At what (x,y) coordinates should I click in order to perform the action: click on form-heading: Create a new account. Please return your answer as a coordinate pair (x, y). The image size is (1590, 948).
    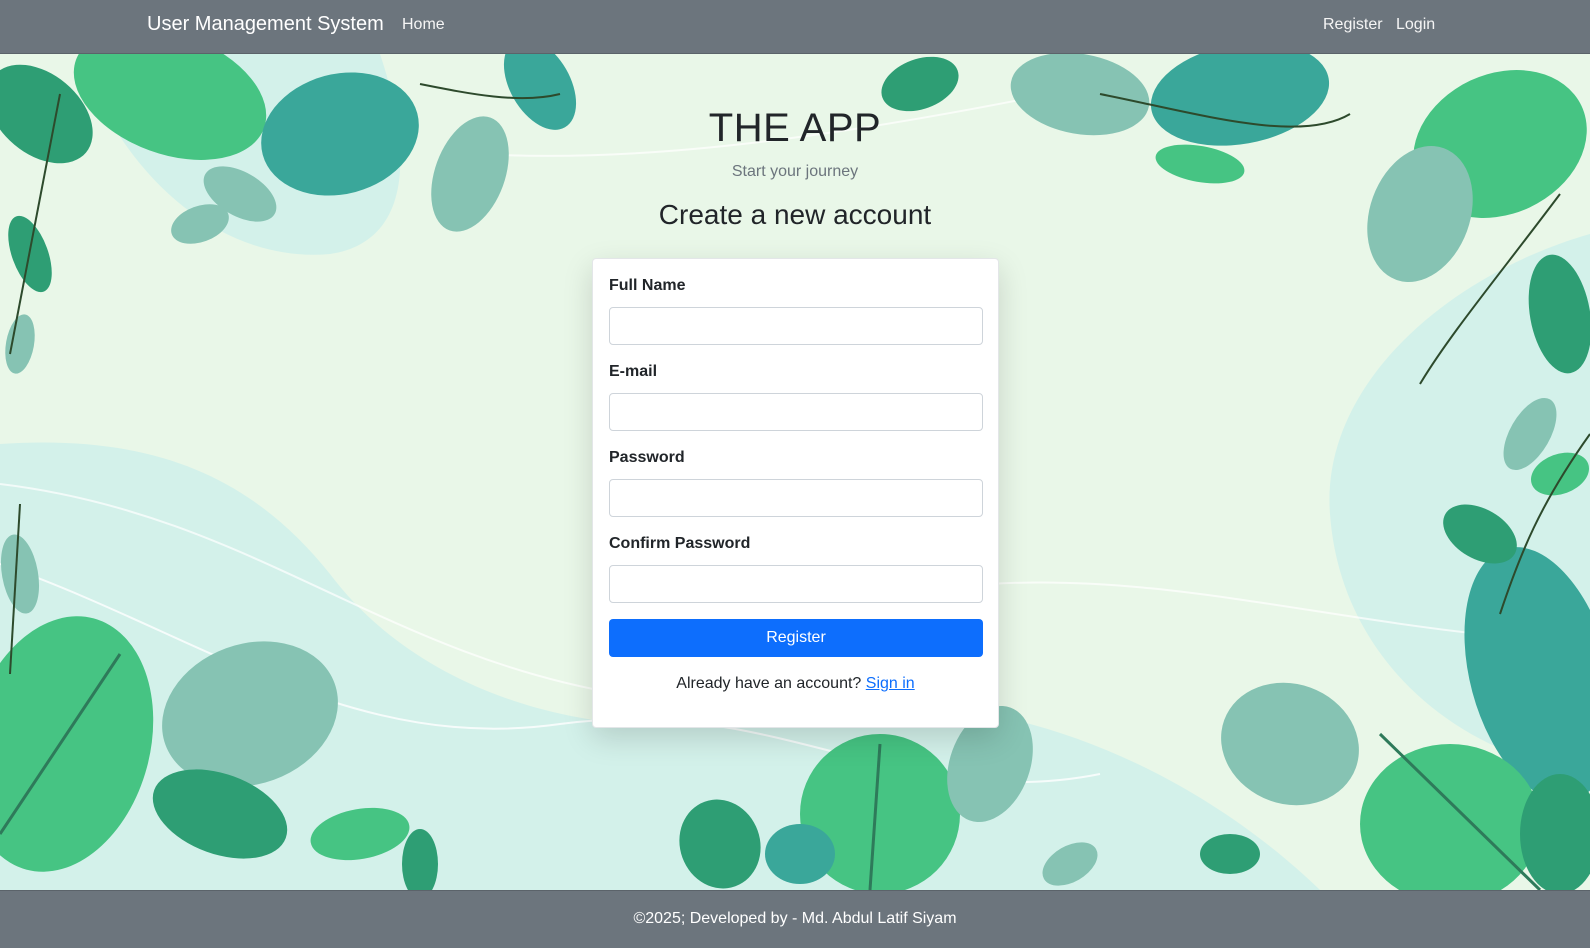
    Looking at the image, I should click on (795, 214).